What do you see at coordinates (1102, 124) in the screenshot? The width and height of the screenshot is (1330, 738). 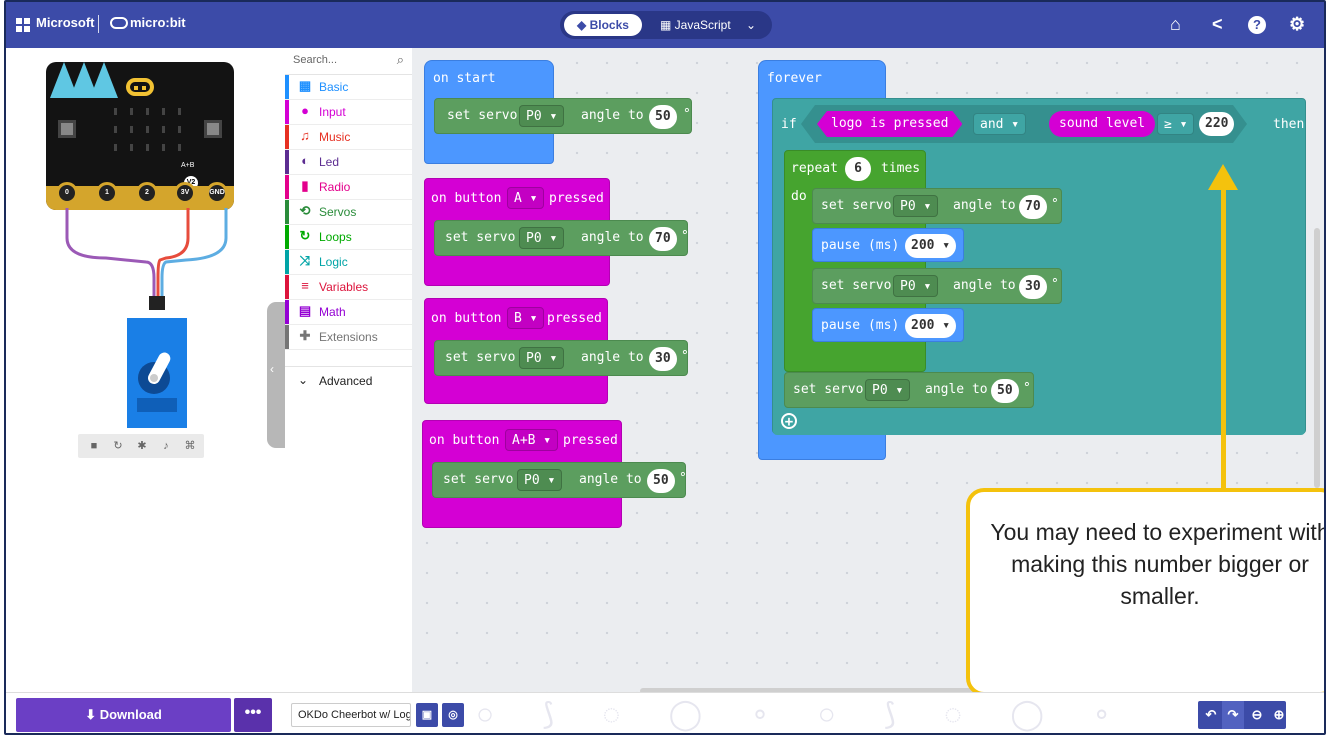 I see `sound-level-block: sound level` at bounding box center [1102, 124].